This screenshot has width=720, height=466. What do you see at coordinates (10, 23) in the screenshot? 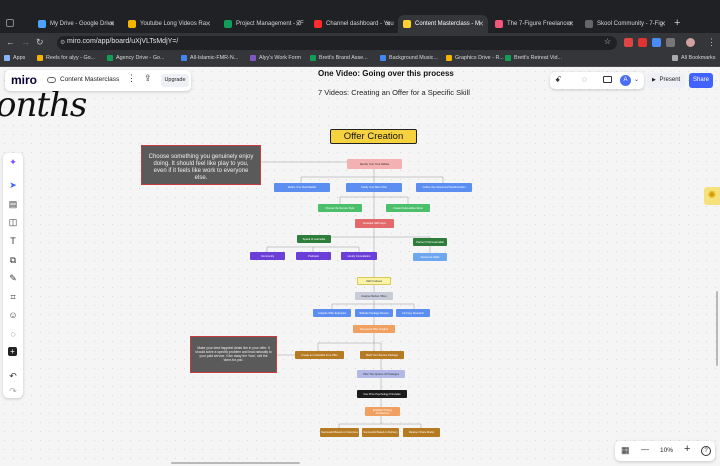
I see `tab-search-icon` at bounding box center [10, 23].